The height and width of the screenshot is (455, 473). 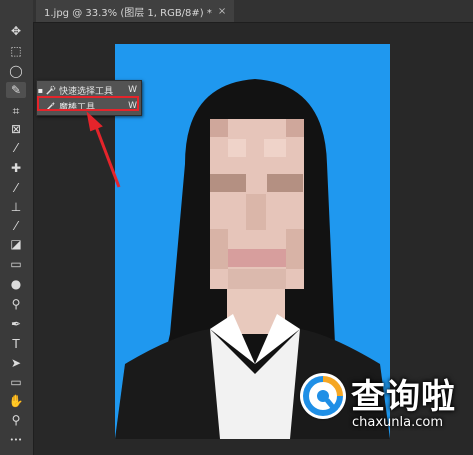 I want to click on gradient-icon: ▭, so click(x=16, y=264).